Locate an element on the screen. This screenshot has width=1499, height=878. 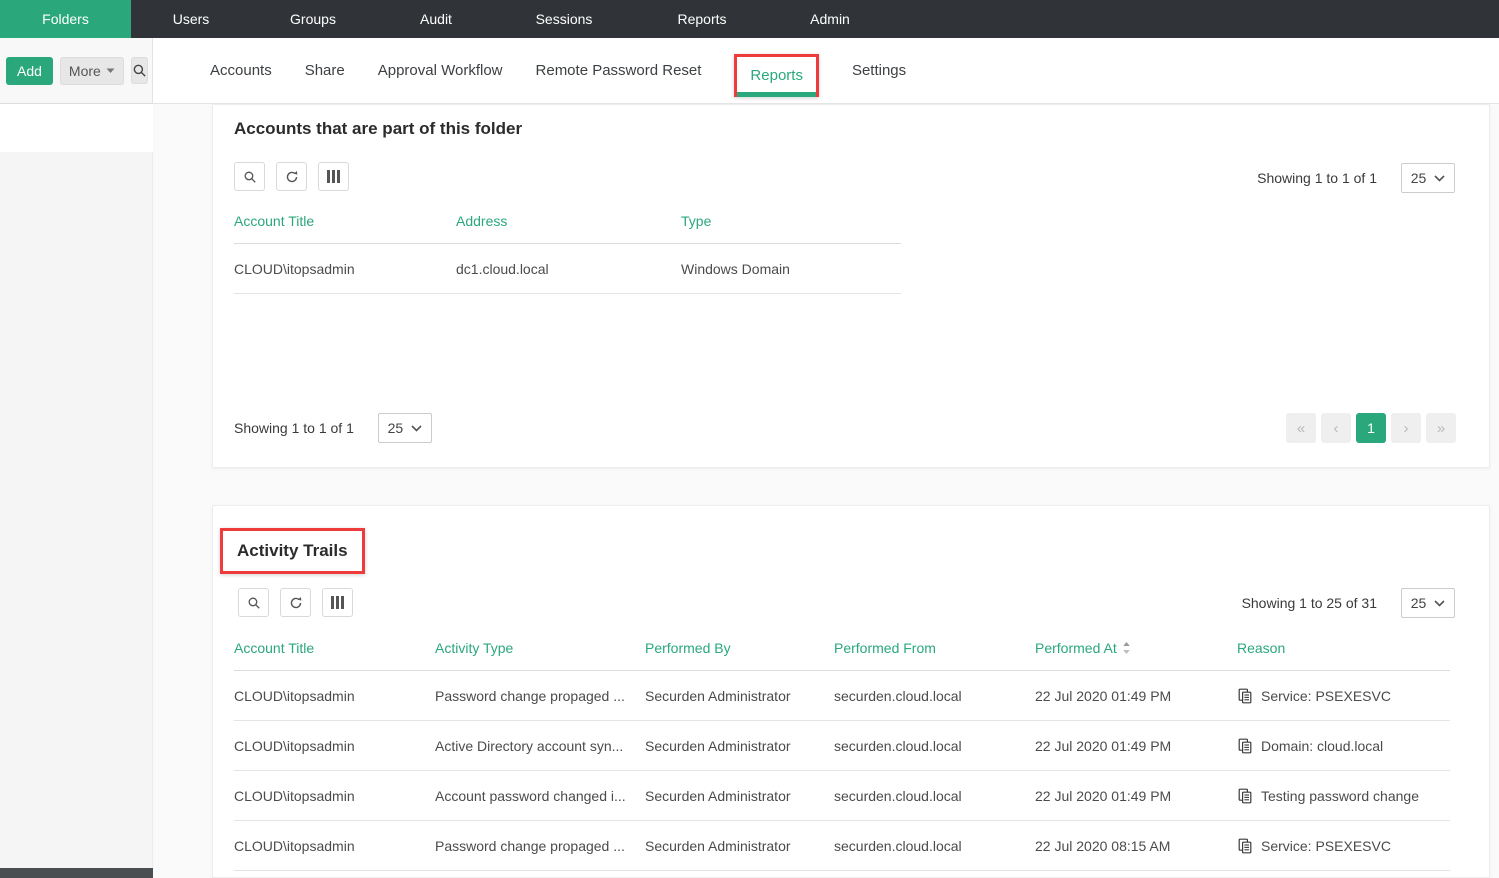
caret-down-icon is located at coordinates (110, 71).